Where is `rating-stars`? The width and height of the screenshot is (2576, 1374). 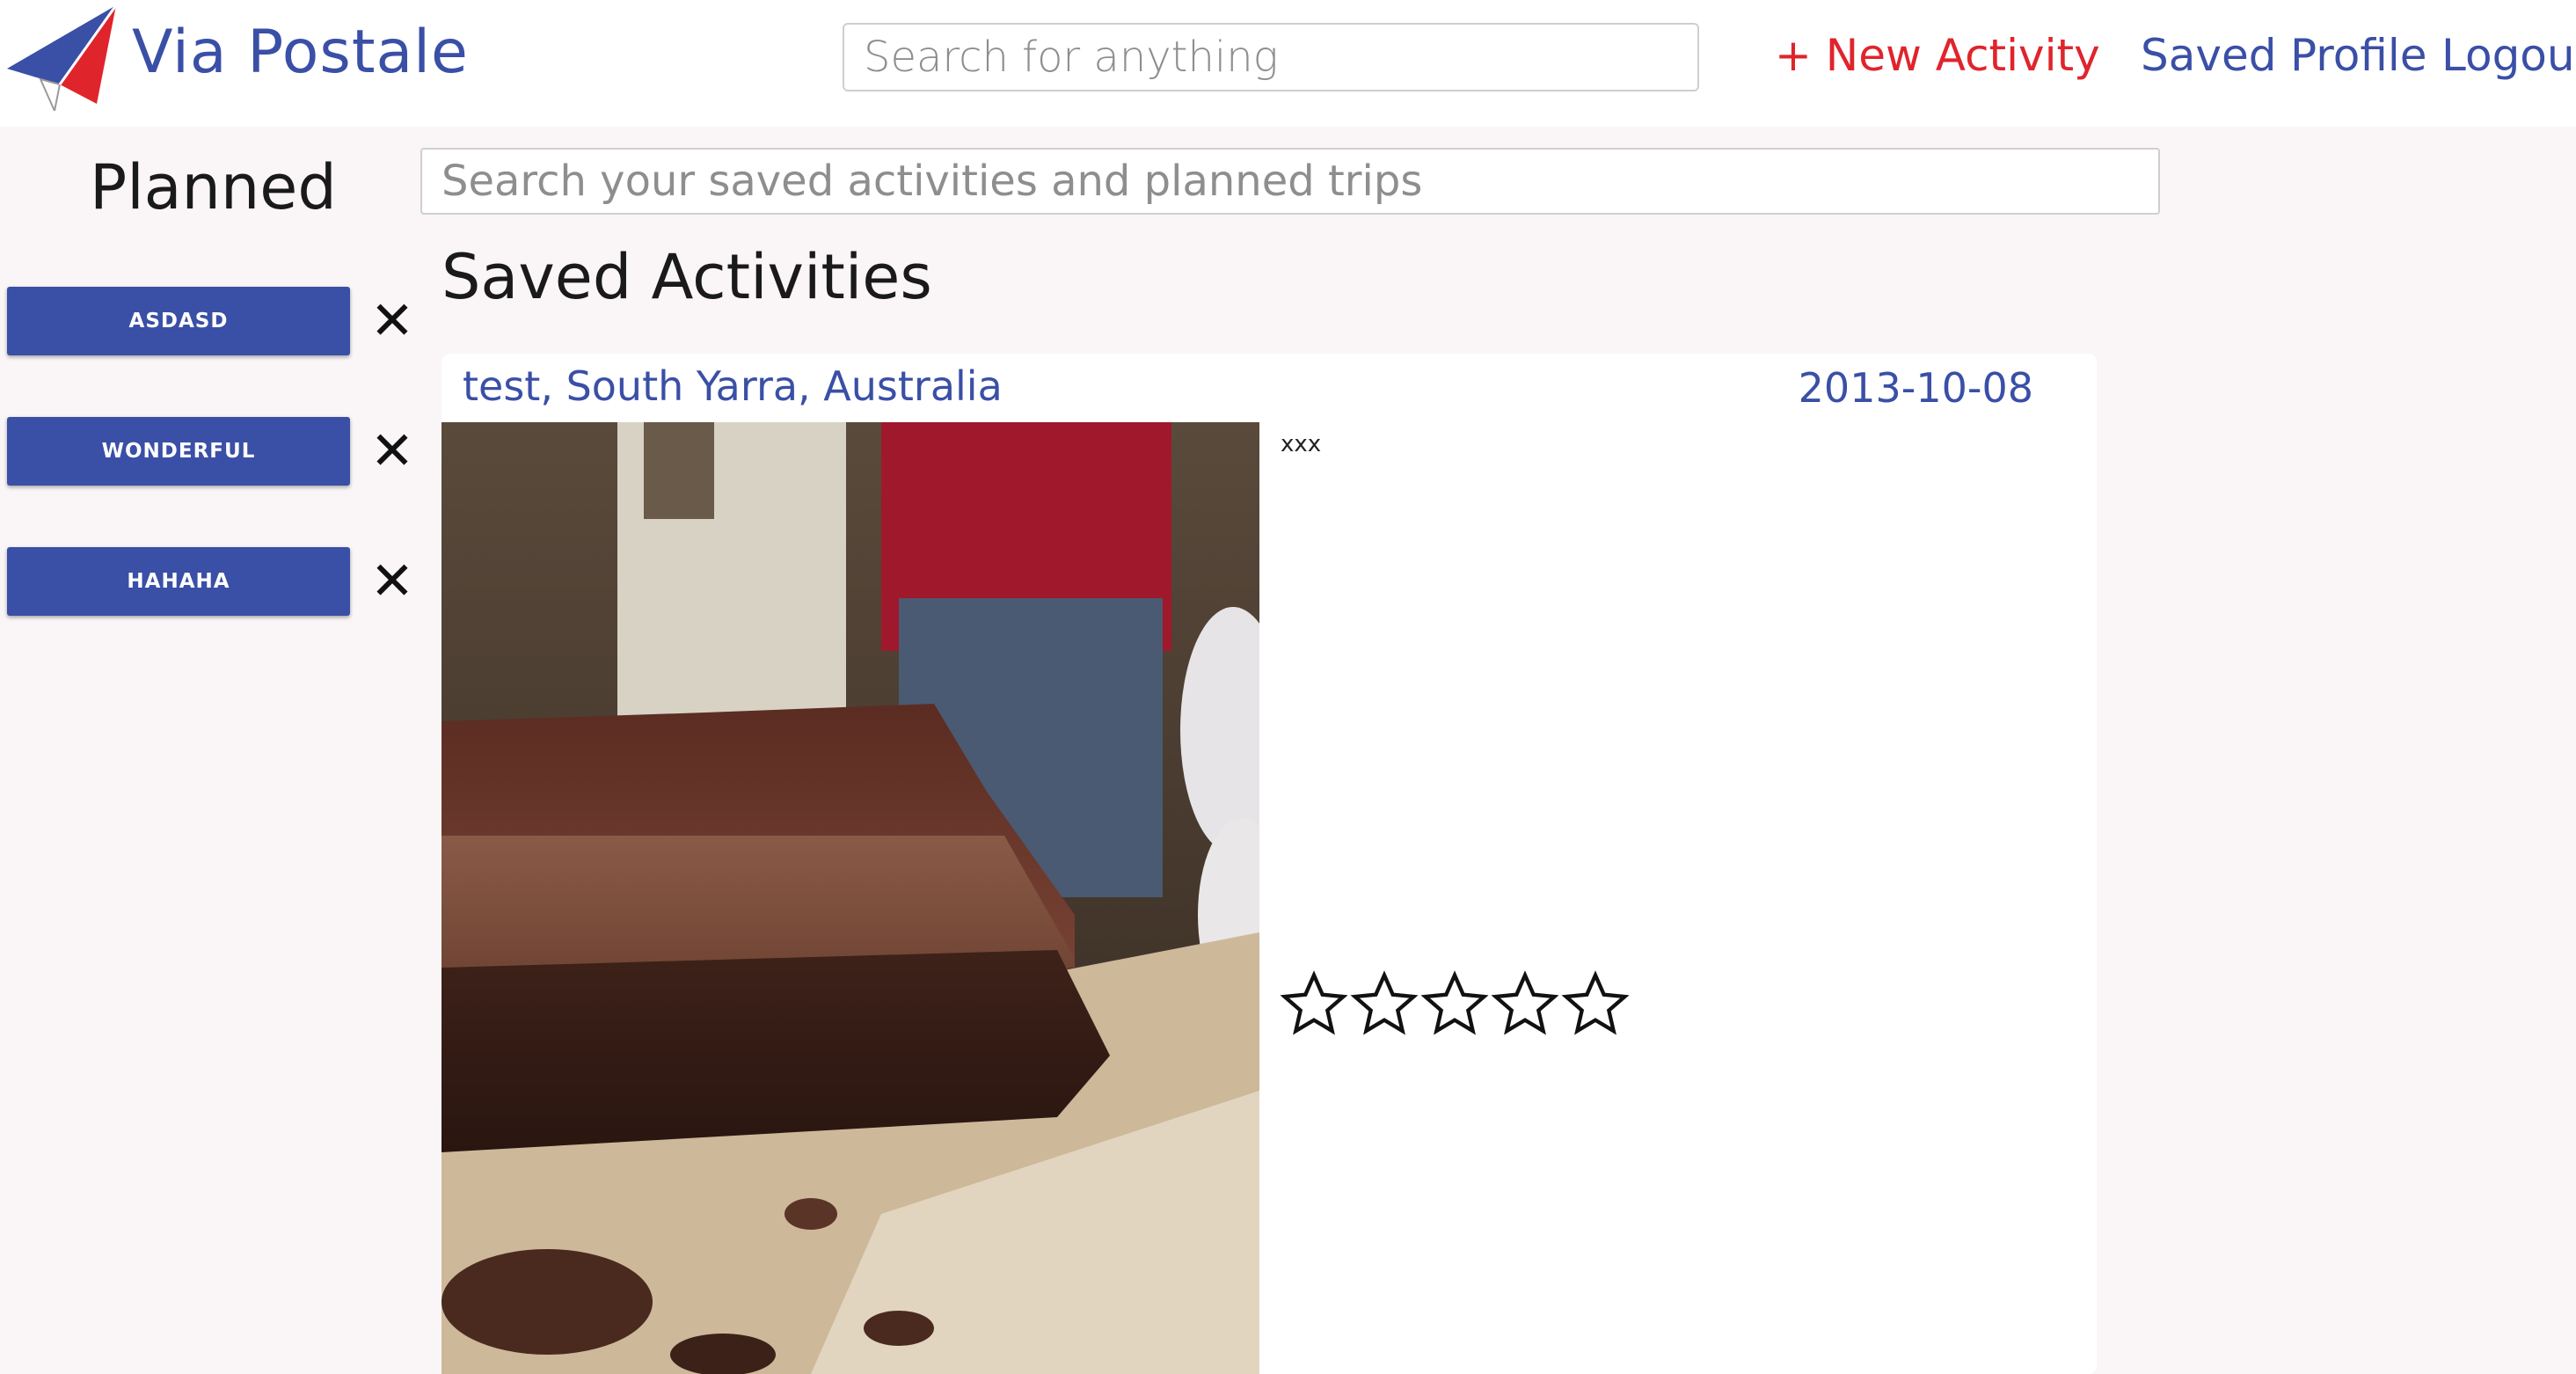 rating-stars is located at coordinates (1455, 1005).